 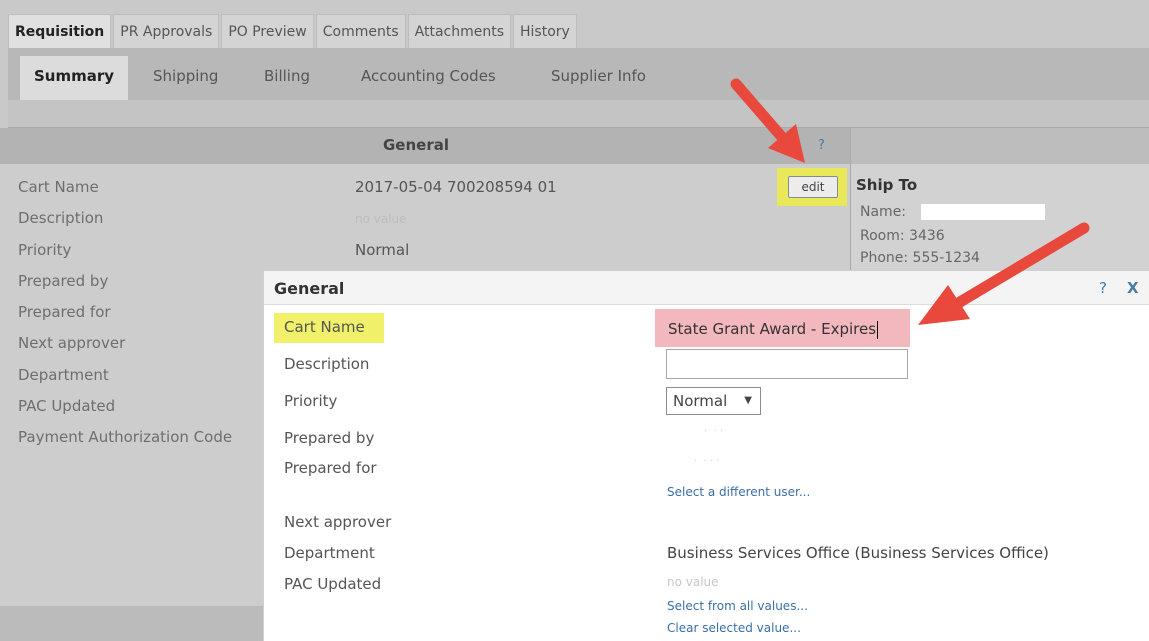 I want to click on label-cart-name: Cart Name, so click(x=58, y=187).